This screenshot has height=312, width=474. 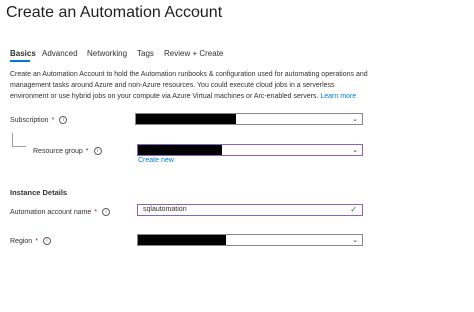 I want to click on tab-basics: Basics, so click(x=23, y=53).